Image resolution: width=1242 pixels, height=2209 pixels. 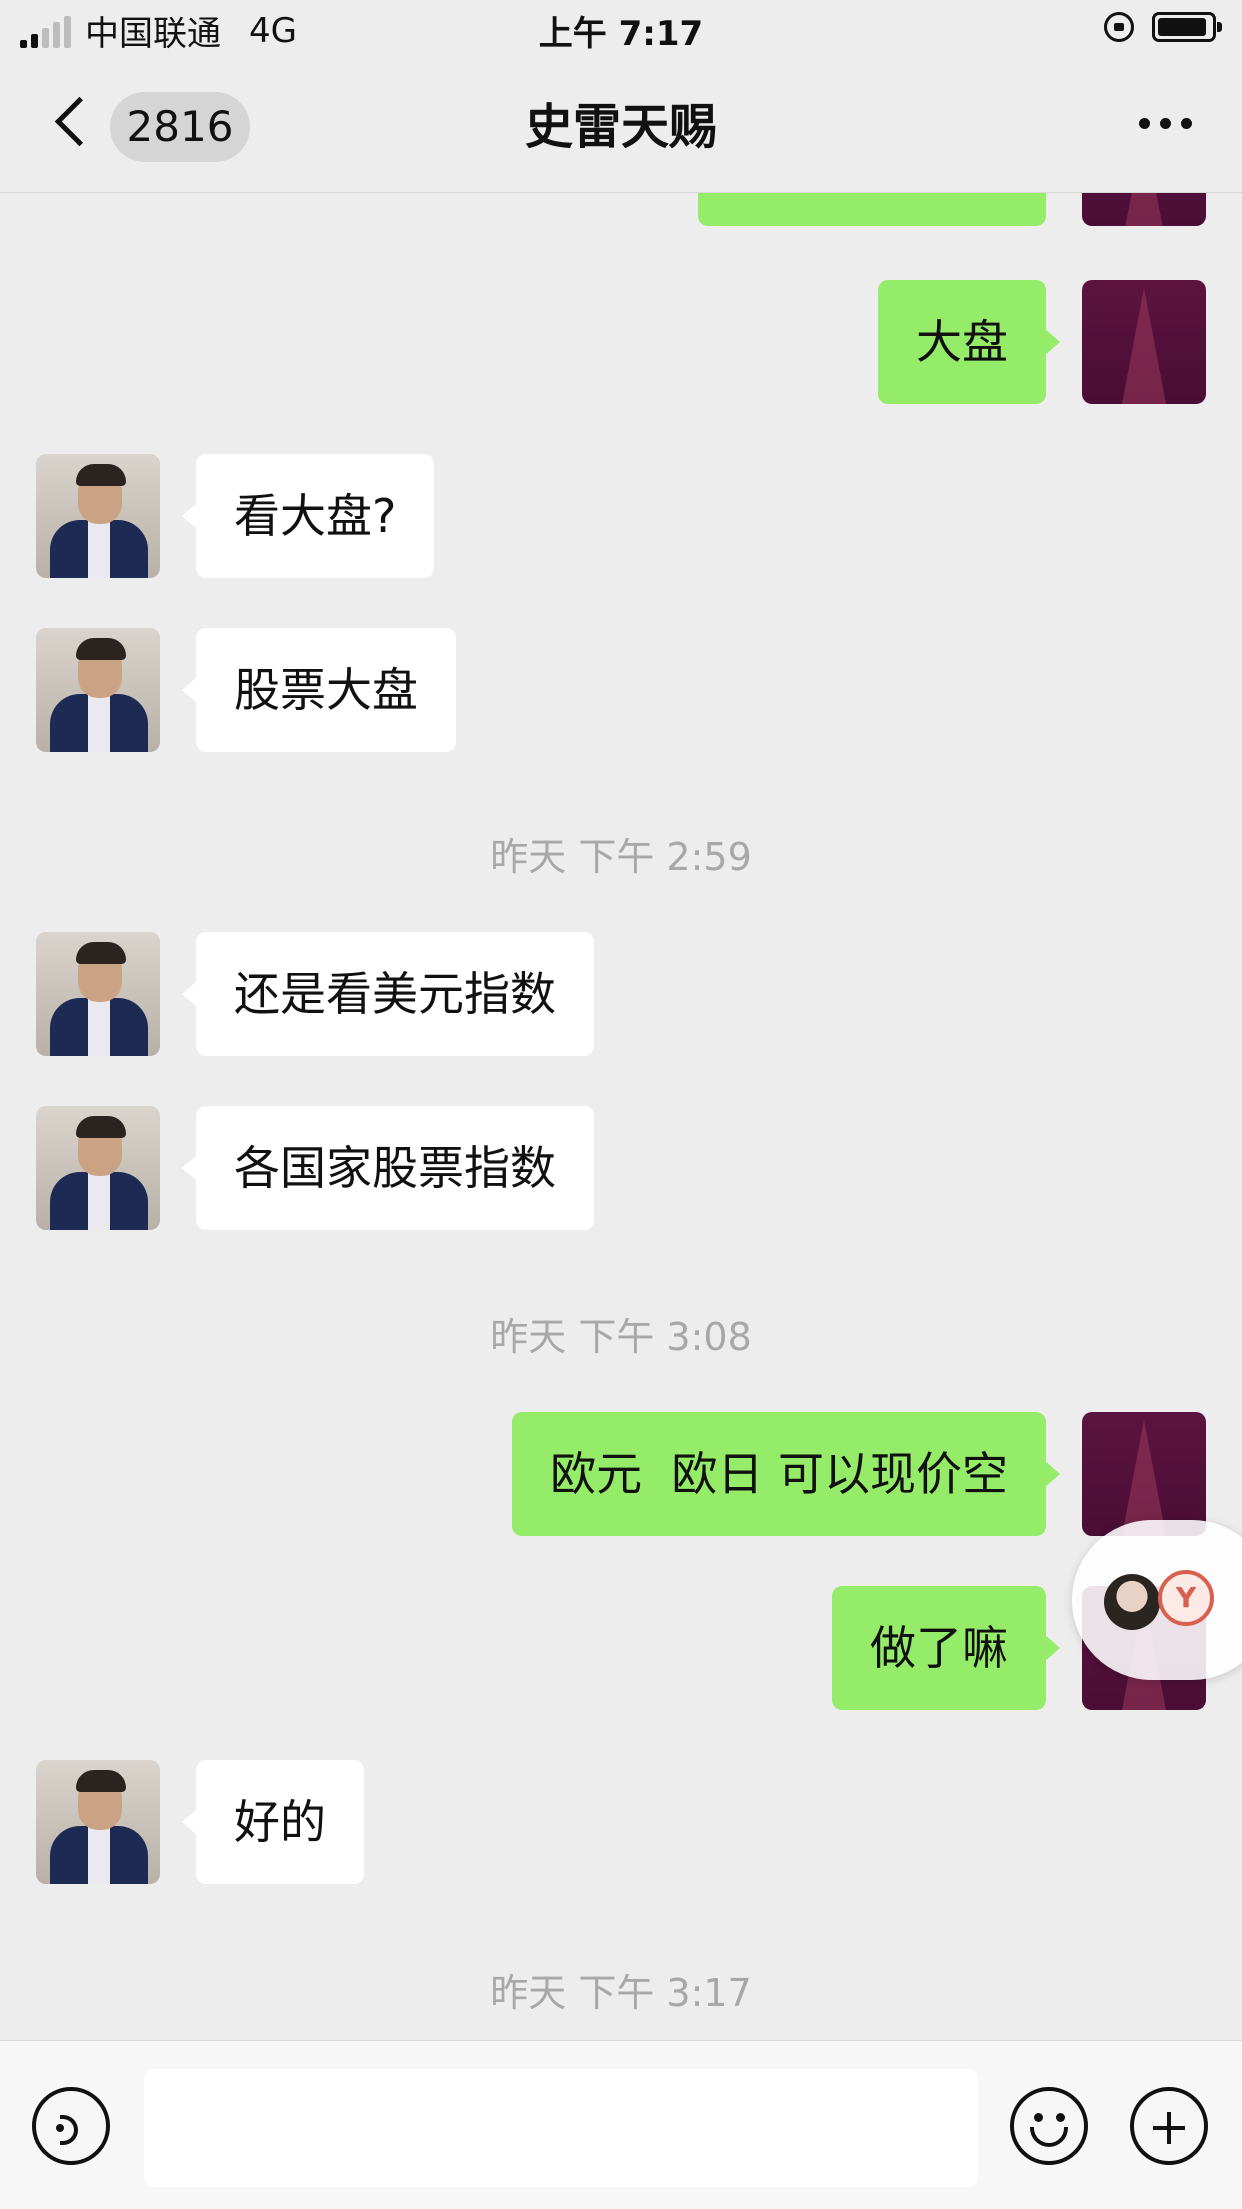 What do you see at coordinates (969, 342) in the screenshot?
I see `message-bubble-mine: 大盘` at bounding box center [969, 342].